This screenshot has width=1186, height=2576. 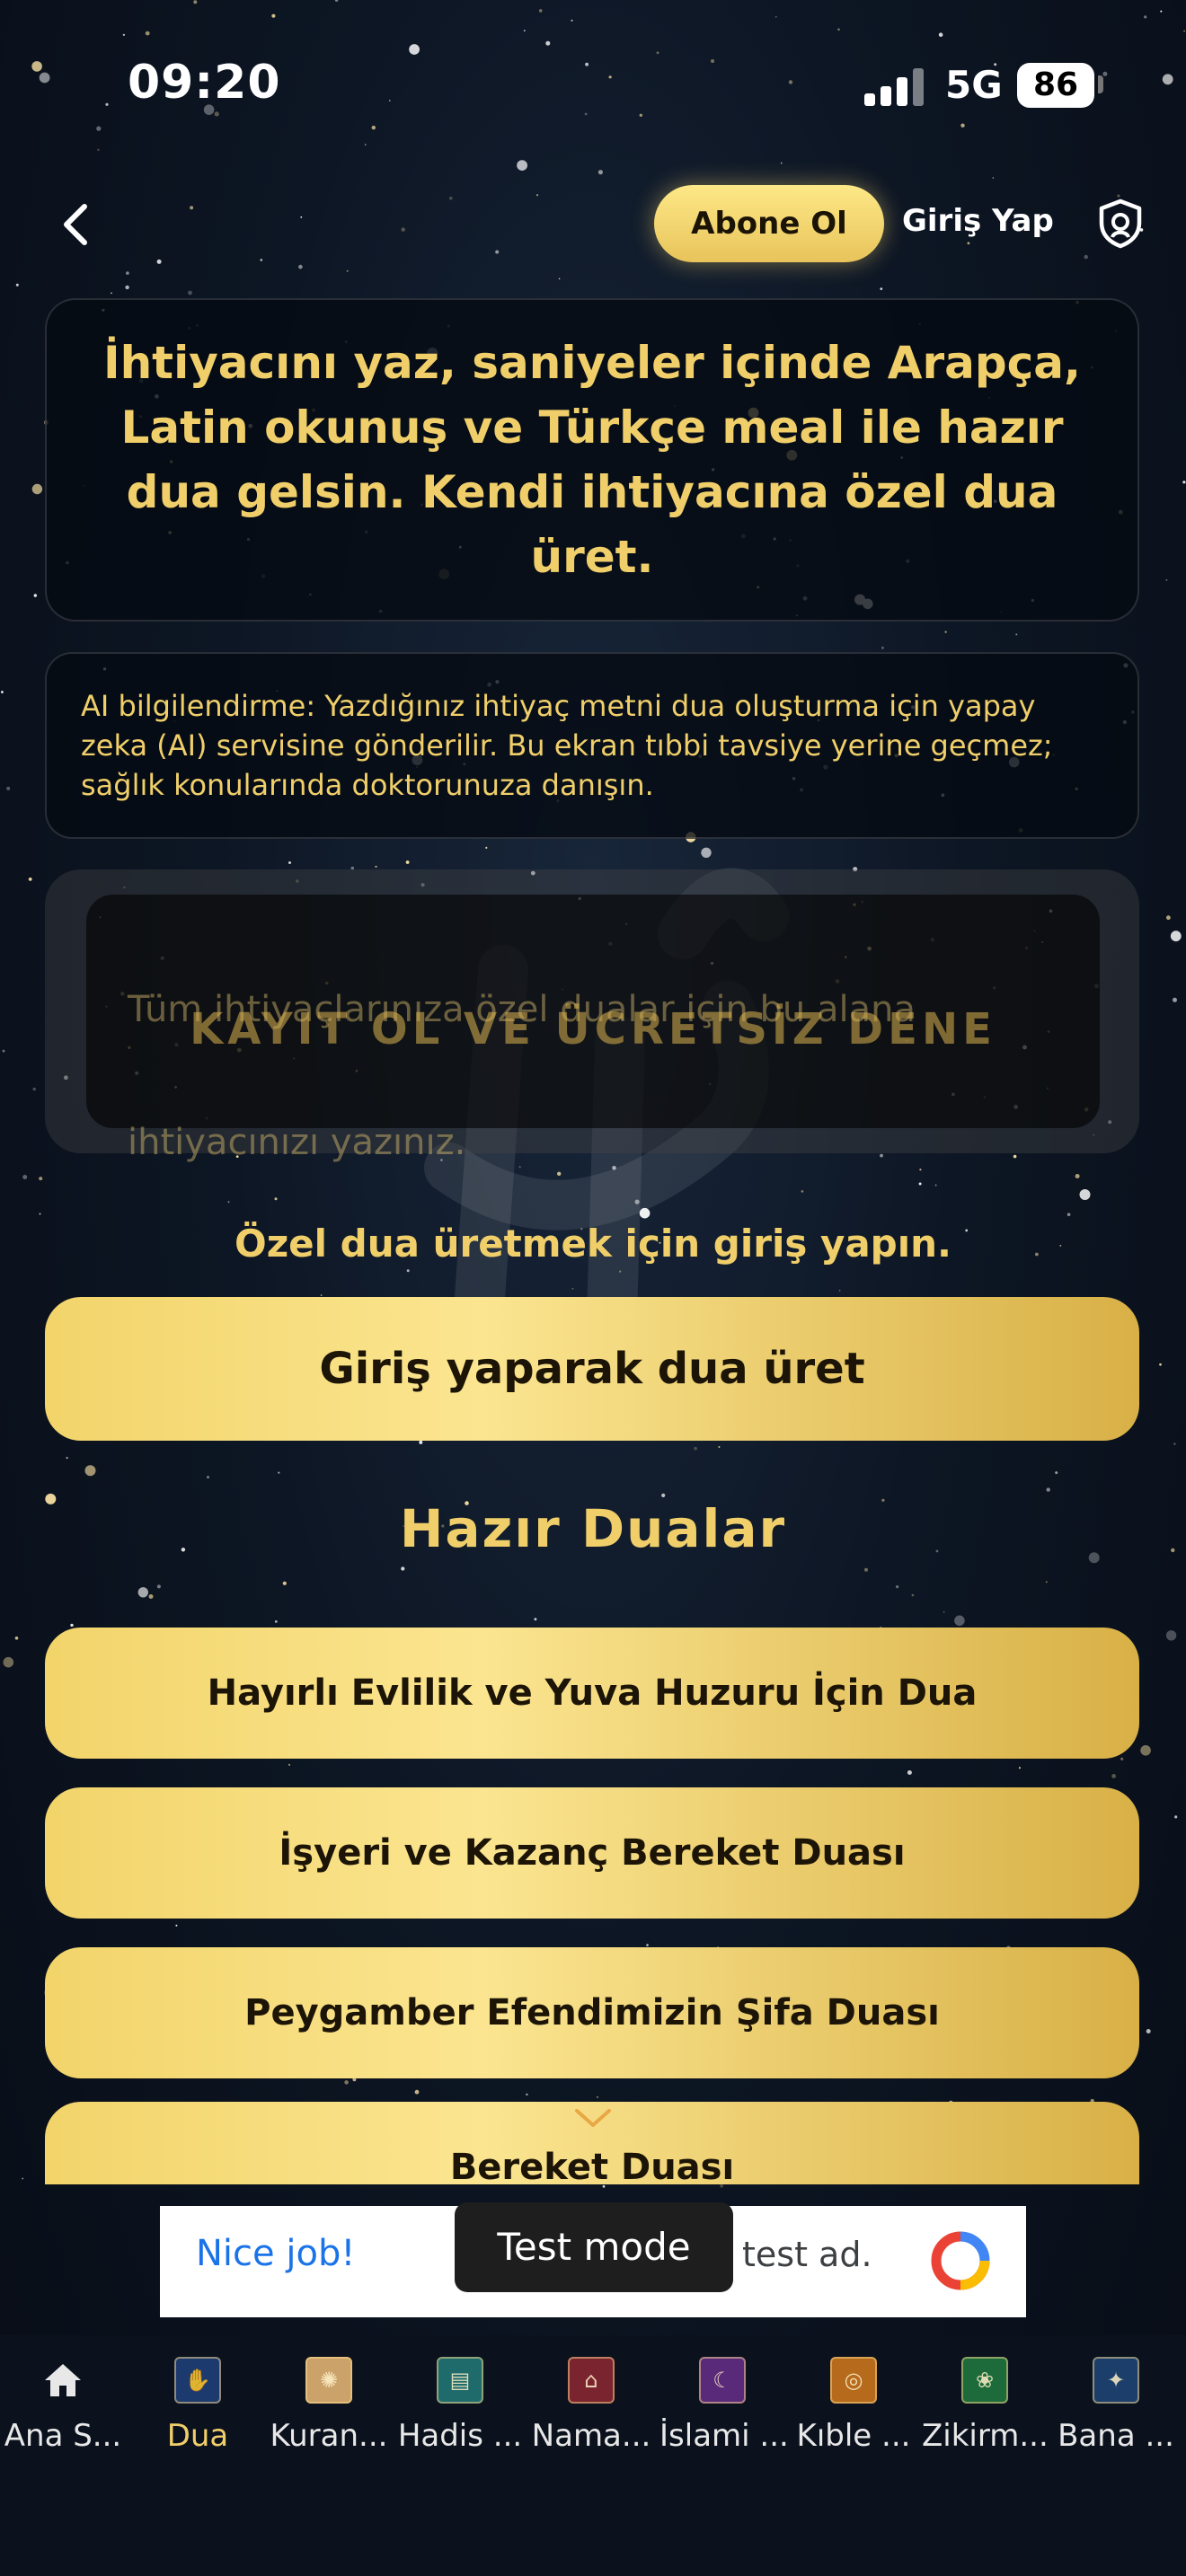 I want to click on nav-item-dua: ✋ Dua, so click(x=198, y=2405).